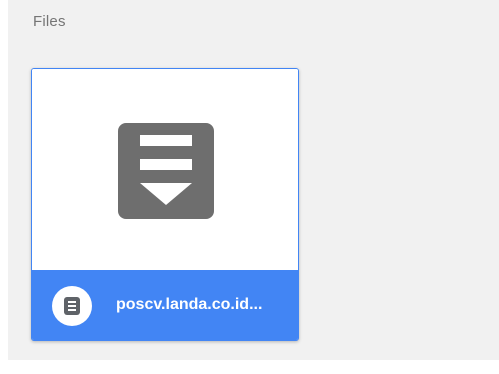 This screenshot has width=499, height=374. I want to click on download-file-icon, so click(166, 171).